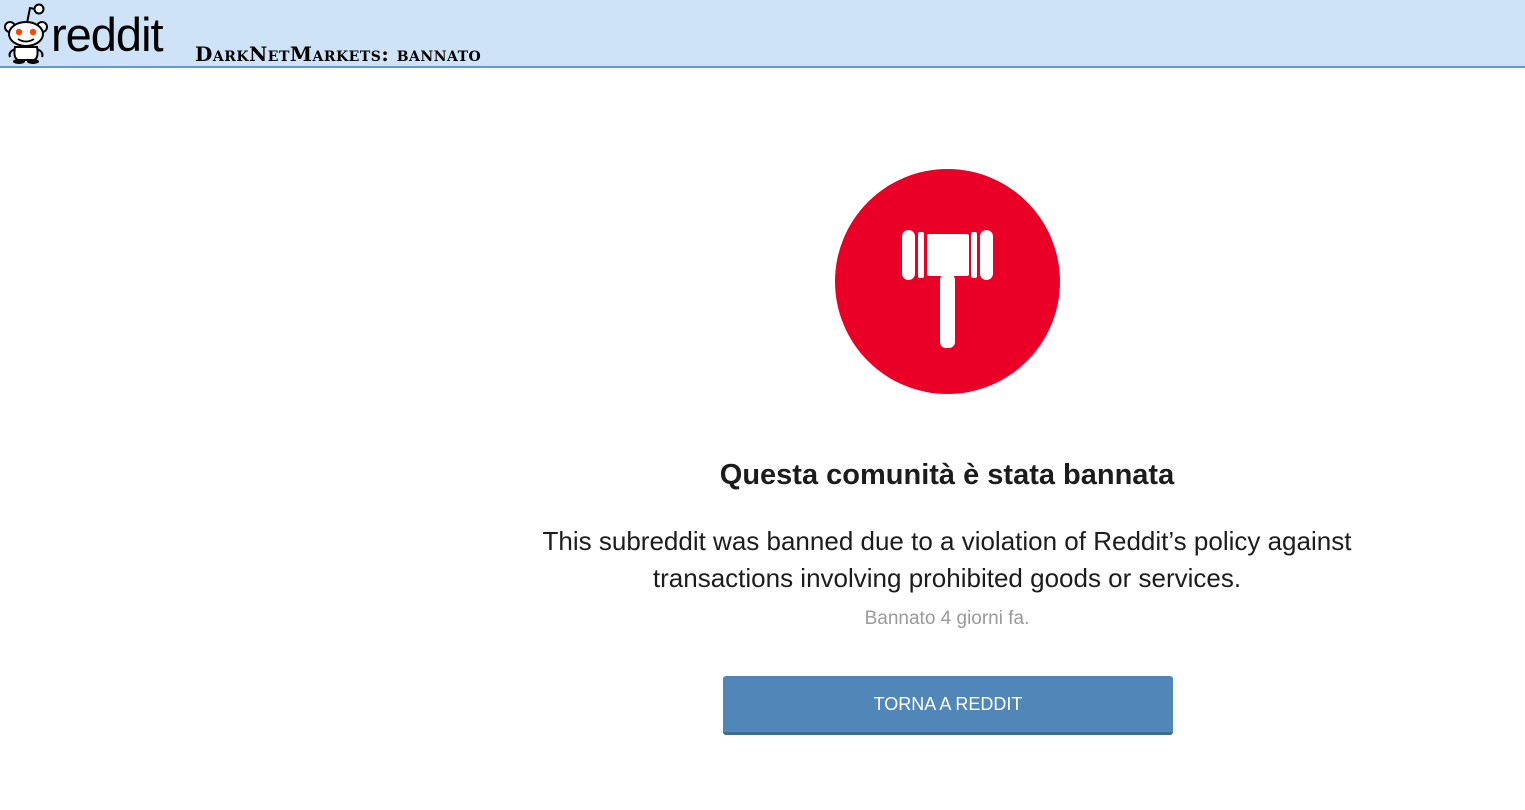 The width and height of the screenshot is (1525, 810). I want to click on ban-title: Questa comunità è stata bannata, so click(947, 475).